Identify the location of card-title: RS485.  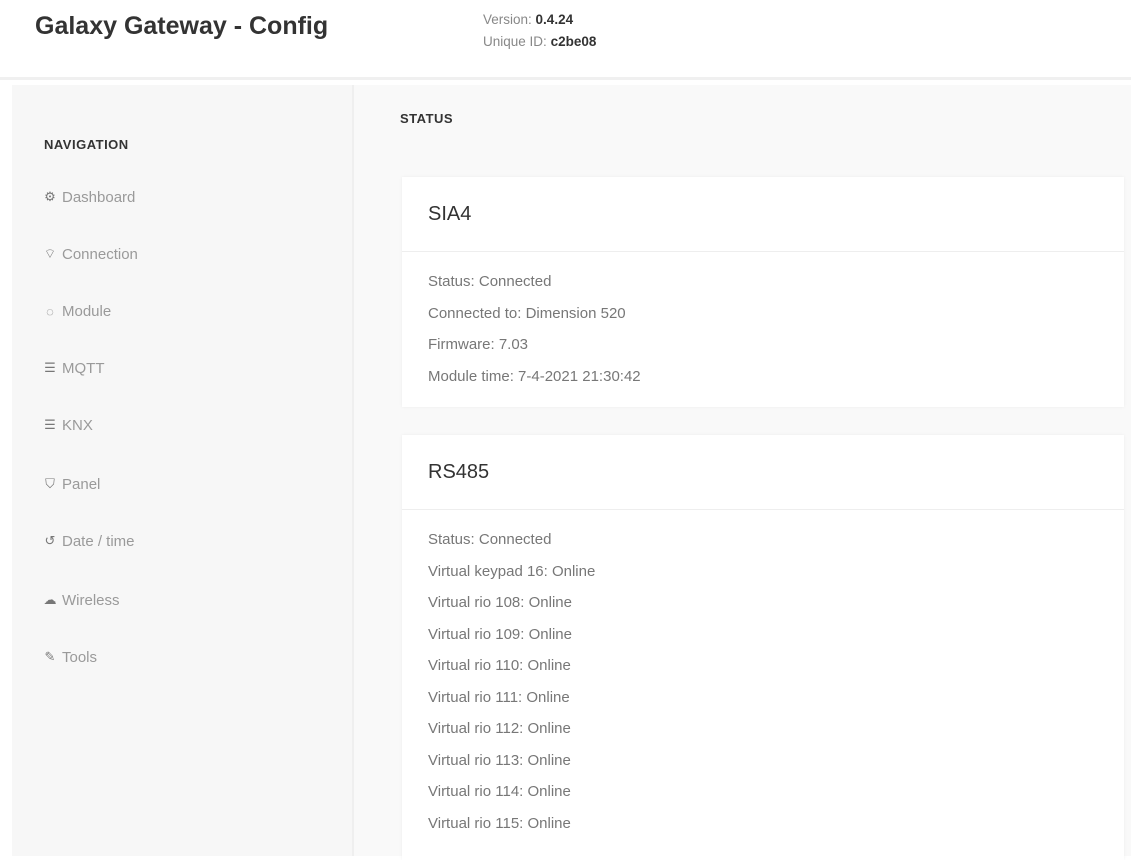
(763, 472).